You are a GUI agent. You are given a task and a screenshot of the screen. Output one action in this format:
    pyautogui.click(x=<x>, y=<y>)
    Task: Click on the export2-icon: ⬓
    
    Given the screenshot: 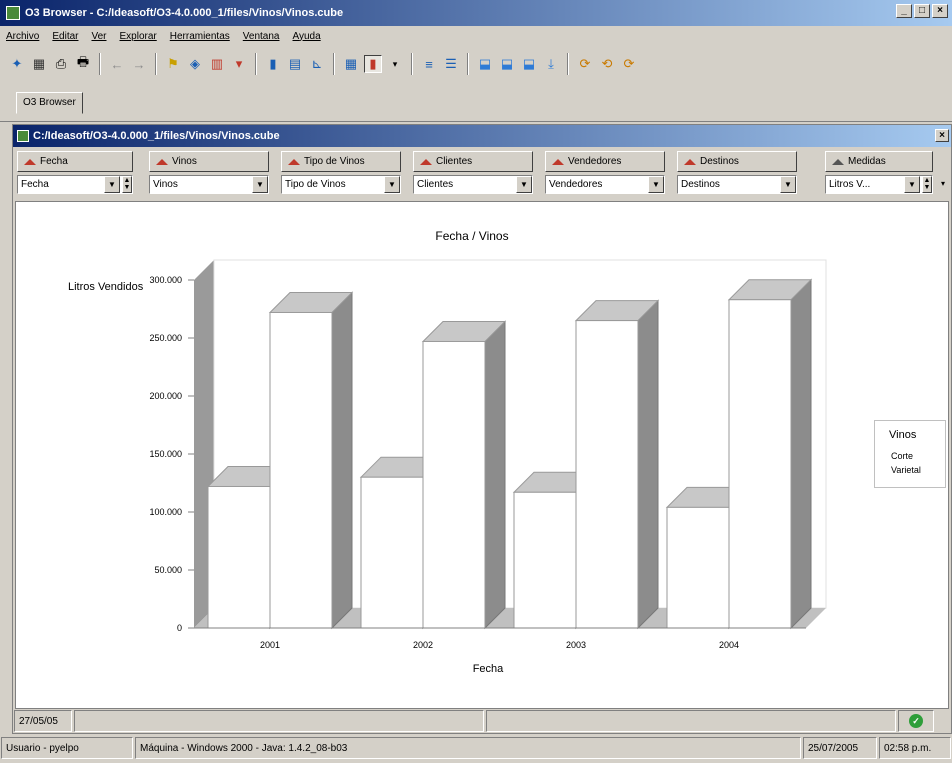 What is the action you would take?
    pyautogui.click(x=507, y=64)
    